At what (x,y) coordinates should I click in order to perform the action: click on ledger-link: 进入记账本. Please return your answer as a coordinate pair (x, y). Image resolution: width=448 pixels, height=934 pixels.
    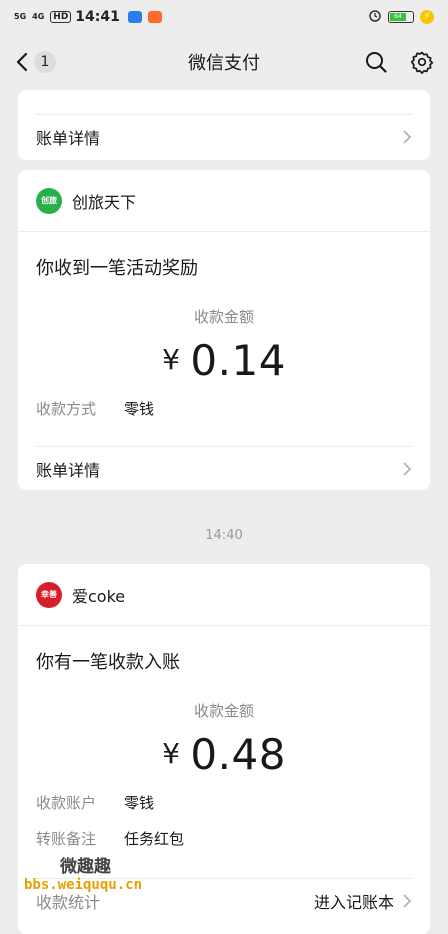
    Looking at the image, I should click on (354, 901).